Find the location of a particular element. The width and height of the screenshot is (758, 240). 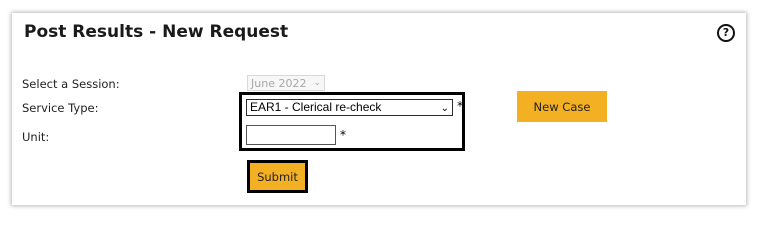

required-marker-service: * is located at coordinates (460, 106).